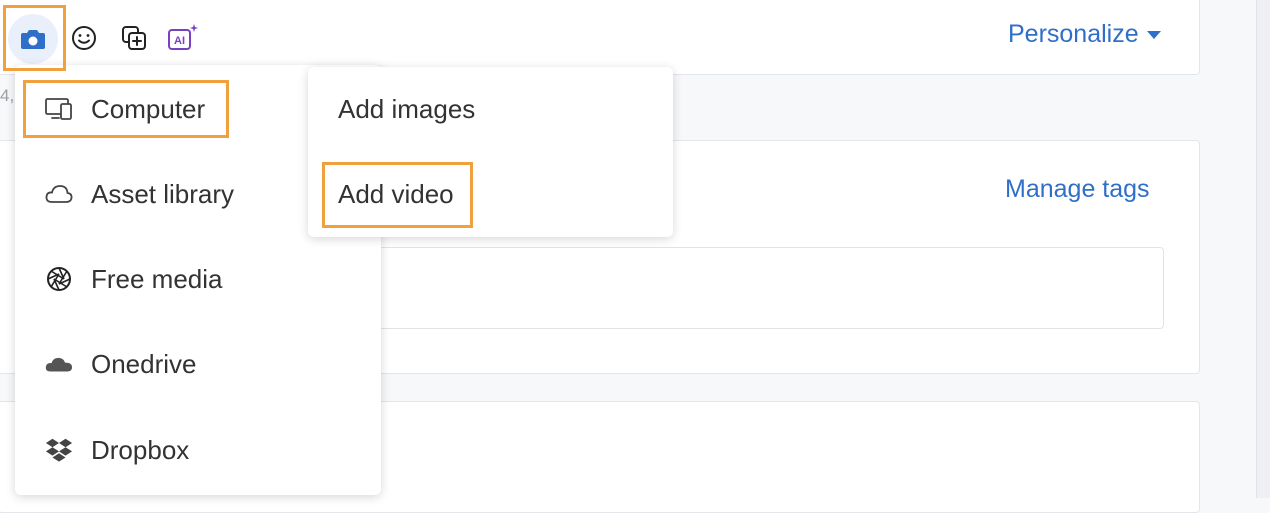 This screenshot has width=1270, height=513. I want to click on svg-text: AI, so click(179, 41).